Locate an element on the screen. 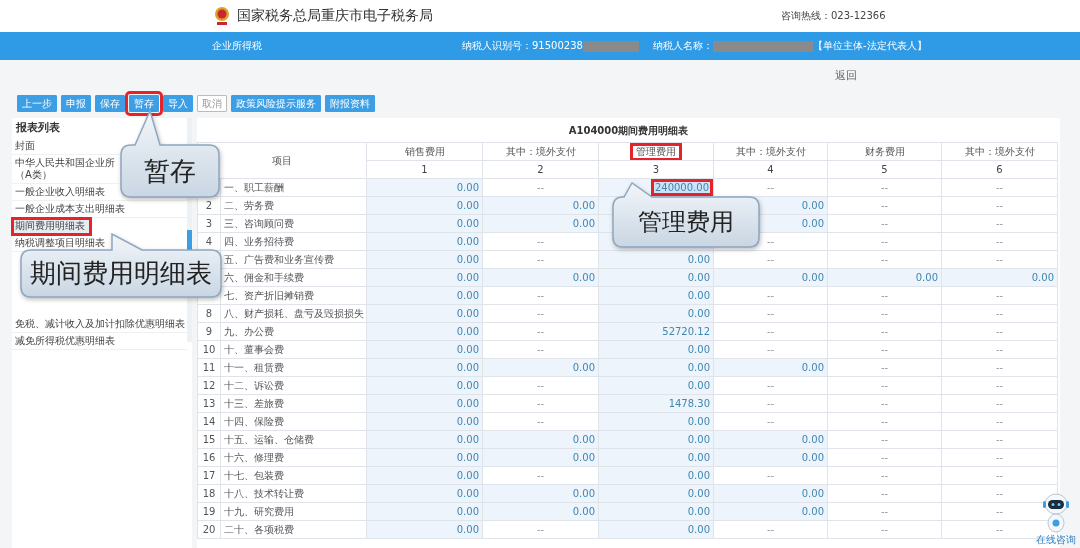 The width and height of the screenshot is (1080, 548). column-number: 4 is located at coordinates (770, 169).